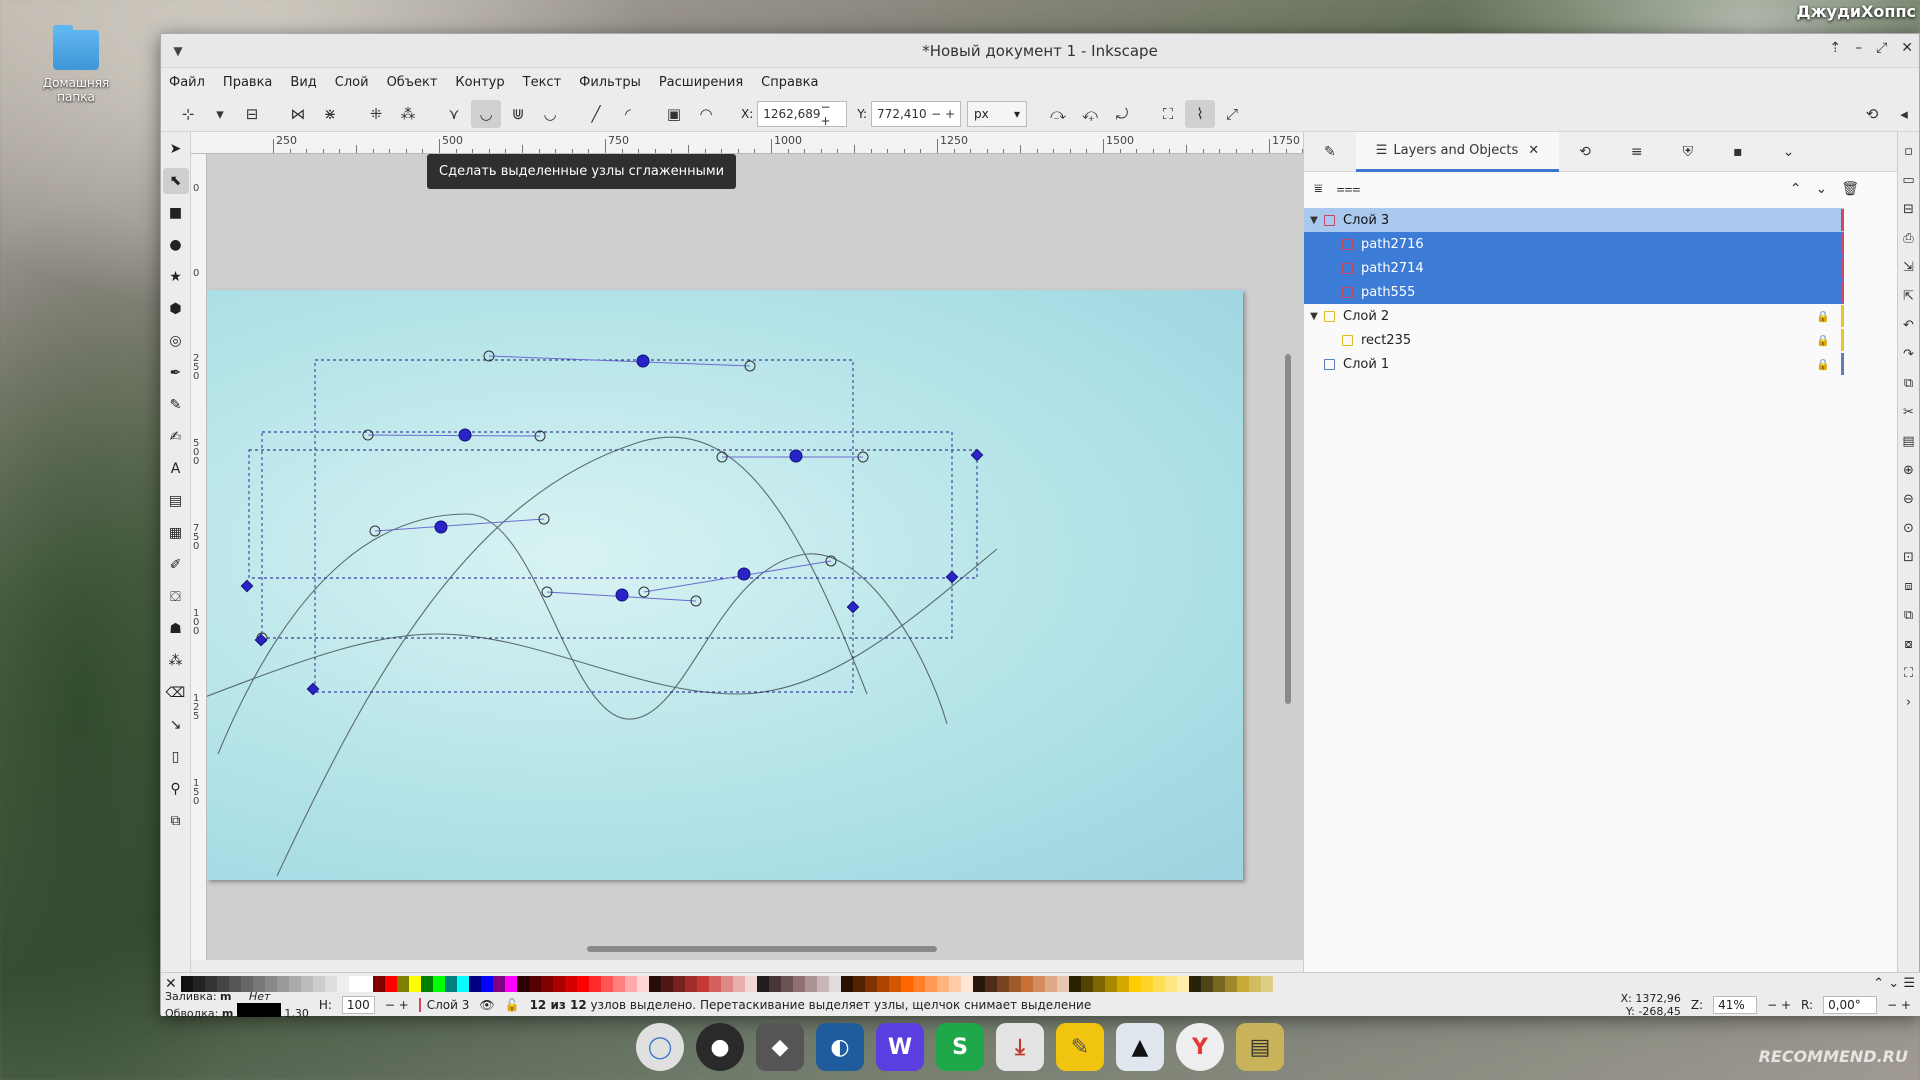  I want to click on layer-row: ▼ Слой 2 🔒, so click(1574, 316).